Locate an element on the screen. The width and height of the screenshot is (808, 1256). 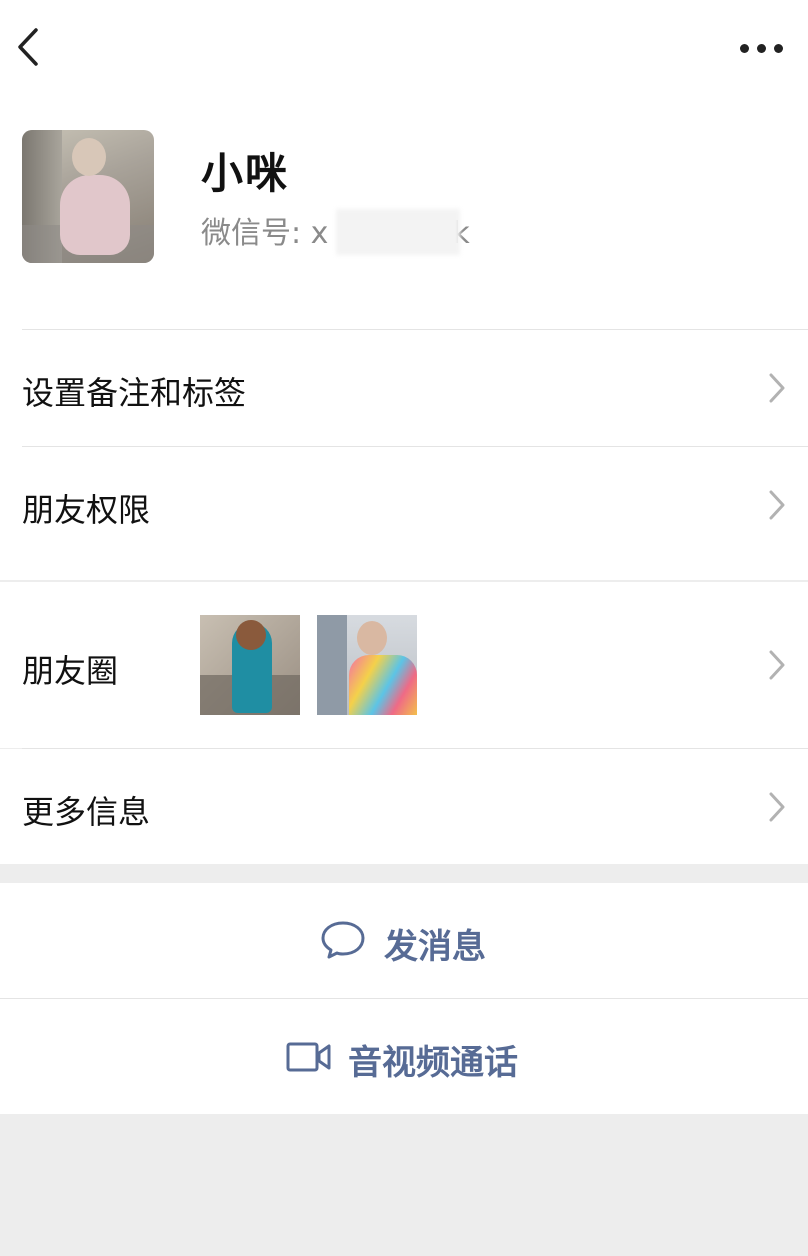
send-message-button: 发消息 is located at coordinates (404, 940).